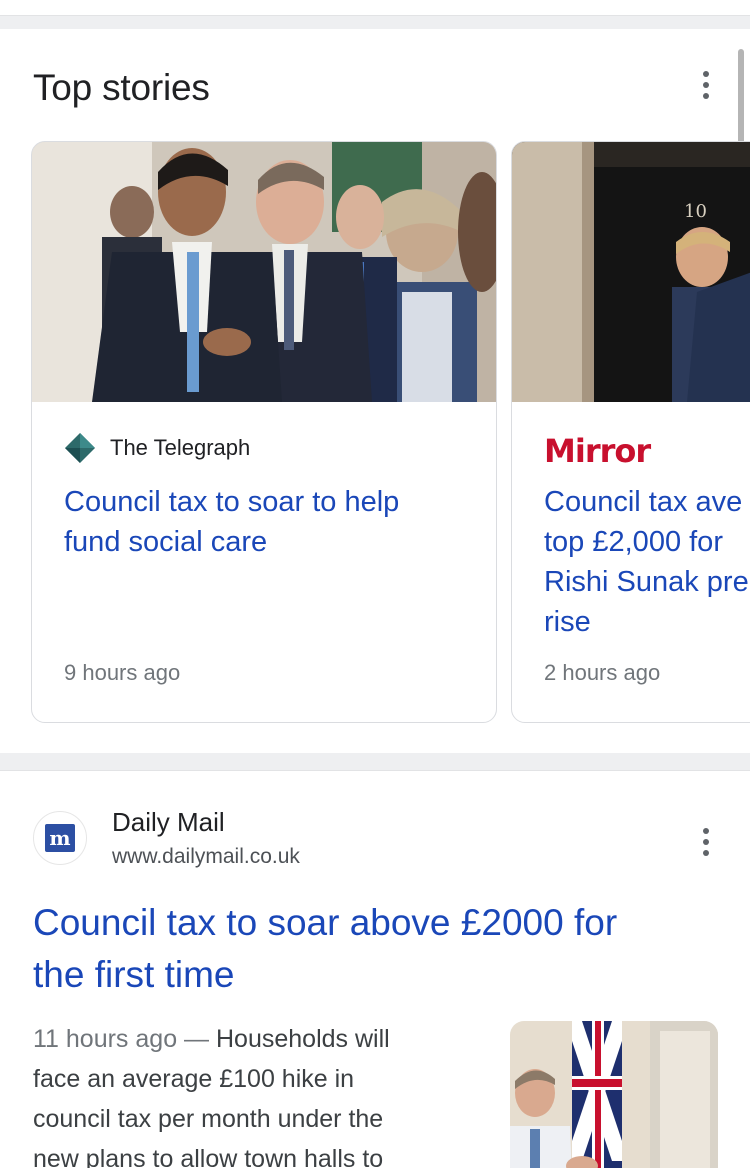 The height and width of the screenshot is (1168, 750). What do you see at coordinates (122, 672) in the screenshot?
I see `story-timestamp: 9 hours ago` at bounding box center [122, 672].